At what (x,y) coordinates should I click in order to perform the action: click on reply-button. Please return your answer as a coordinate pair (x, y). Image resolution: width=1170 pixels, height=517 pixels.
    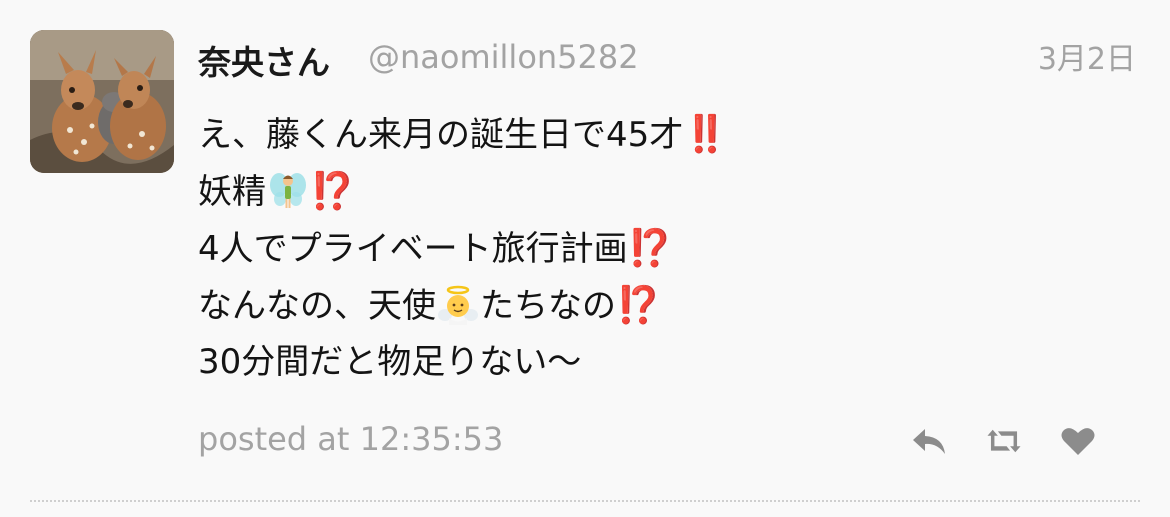
    Looking at the image, I should click on (930, 441).